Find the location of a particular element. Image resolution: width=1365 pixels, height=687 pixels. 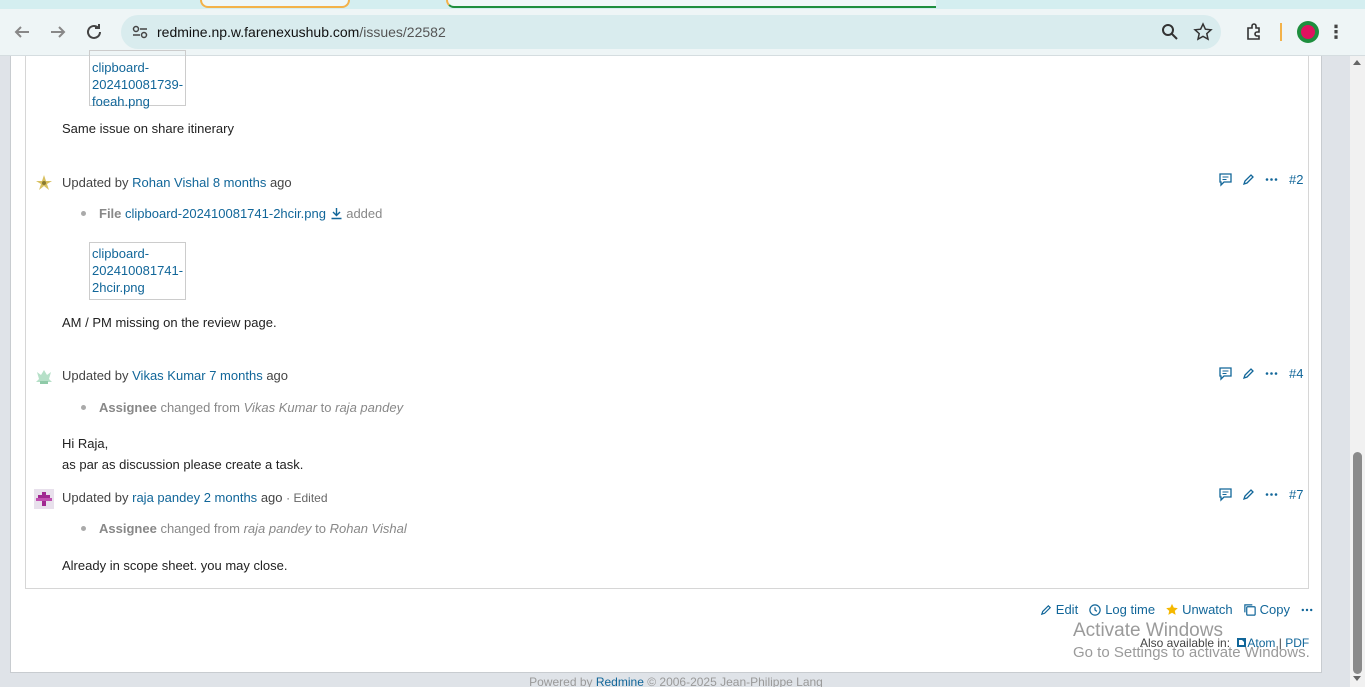

journal-actions: #4 is located at coordinates (1260, 373).